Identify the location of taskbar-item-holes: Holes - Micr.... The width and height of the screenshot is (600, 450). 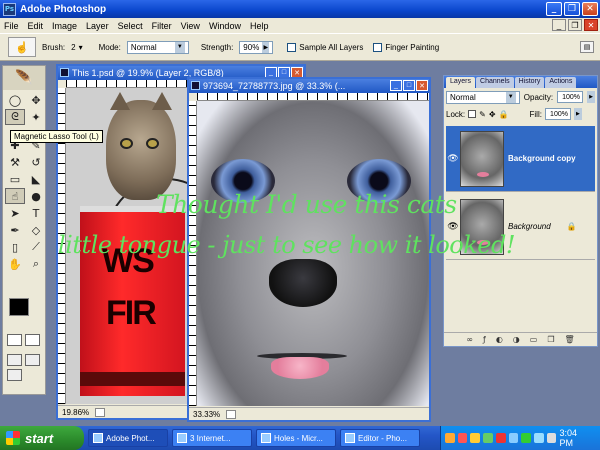
(296, 438).